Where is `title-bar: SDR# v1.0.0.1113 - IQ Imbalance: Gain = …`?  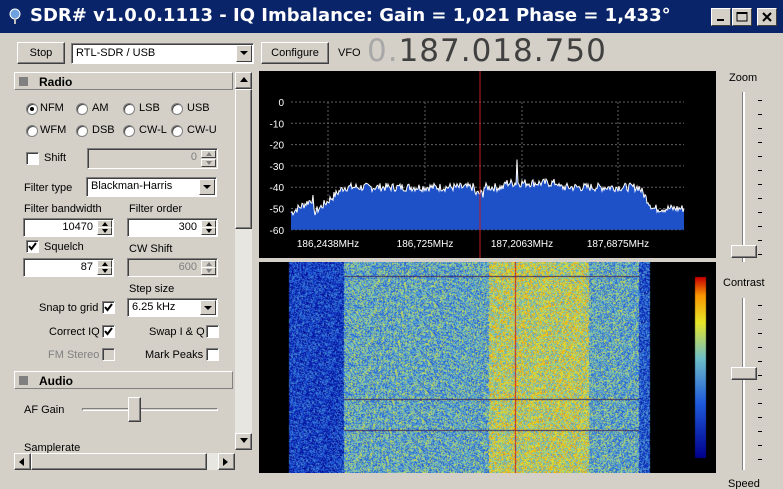
title-bar: SDR# v1.0.0.1113 - IQ Imbalance: Gain = … is located at coordinates (391, 16).